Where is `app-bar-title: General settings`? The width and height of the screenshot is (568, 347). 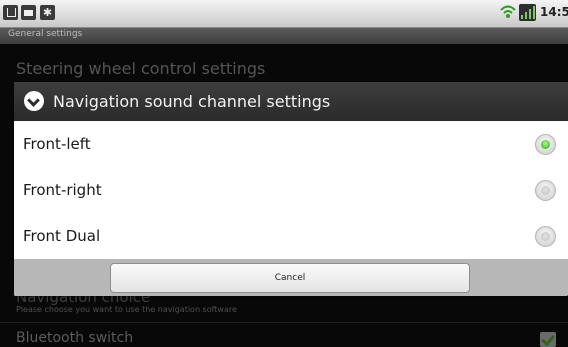
app-bar-title: General settings is located at coordinates (45, 34).